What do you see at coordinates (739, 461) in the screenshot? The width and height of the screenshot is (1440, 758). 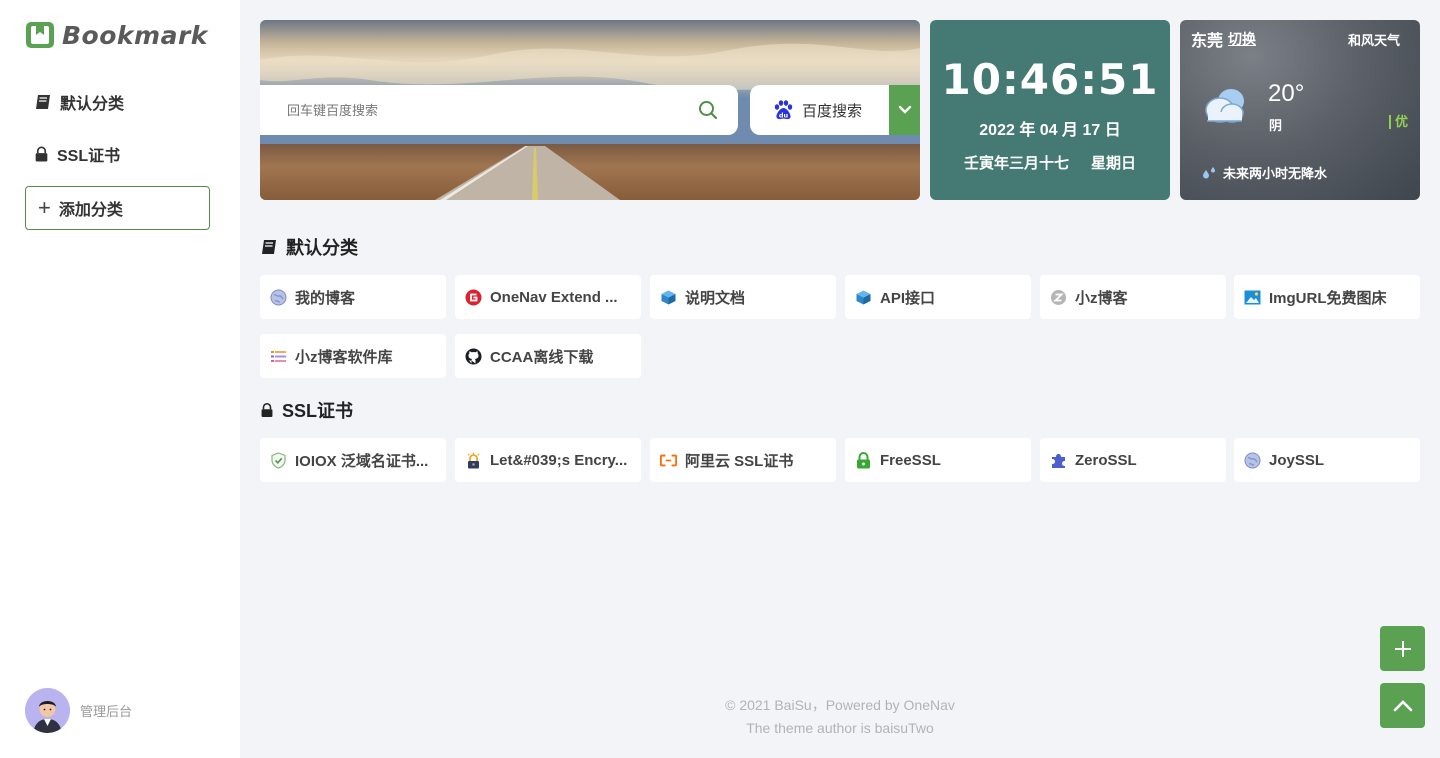 I see `link-label: 阿里云 SSL证书` at bounding box center [739, 461].